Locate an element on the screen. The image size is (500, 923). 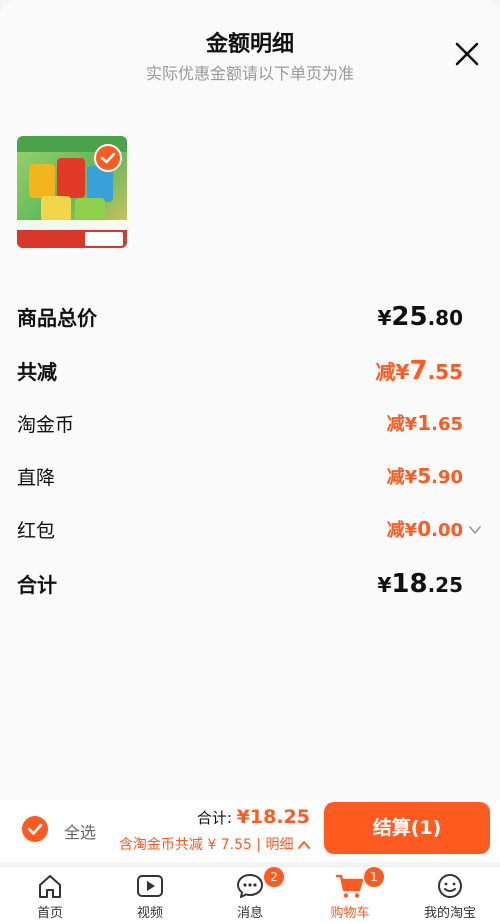
tab-messages: 2 消息 is located at coordinates (250, 895).